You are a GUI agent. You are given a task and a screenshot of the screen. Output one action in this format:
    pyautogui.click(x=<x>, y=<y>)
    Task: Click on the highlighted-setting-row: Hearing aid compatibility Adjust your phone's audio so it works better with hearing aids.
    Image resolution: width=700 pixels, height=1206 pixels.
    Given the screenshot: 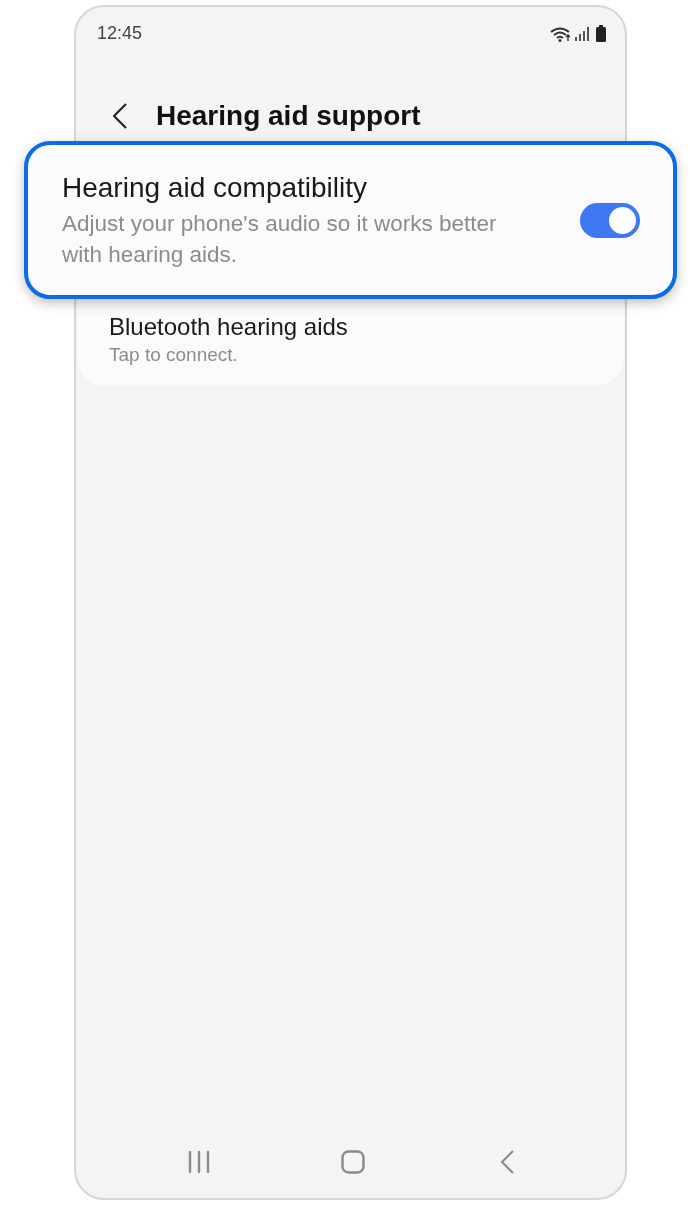 What is the action you would take?
    pyautogui.click(x=350, y=220)
    